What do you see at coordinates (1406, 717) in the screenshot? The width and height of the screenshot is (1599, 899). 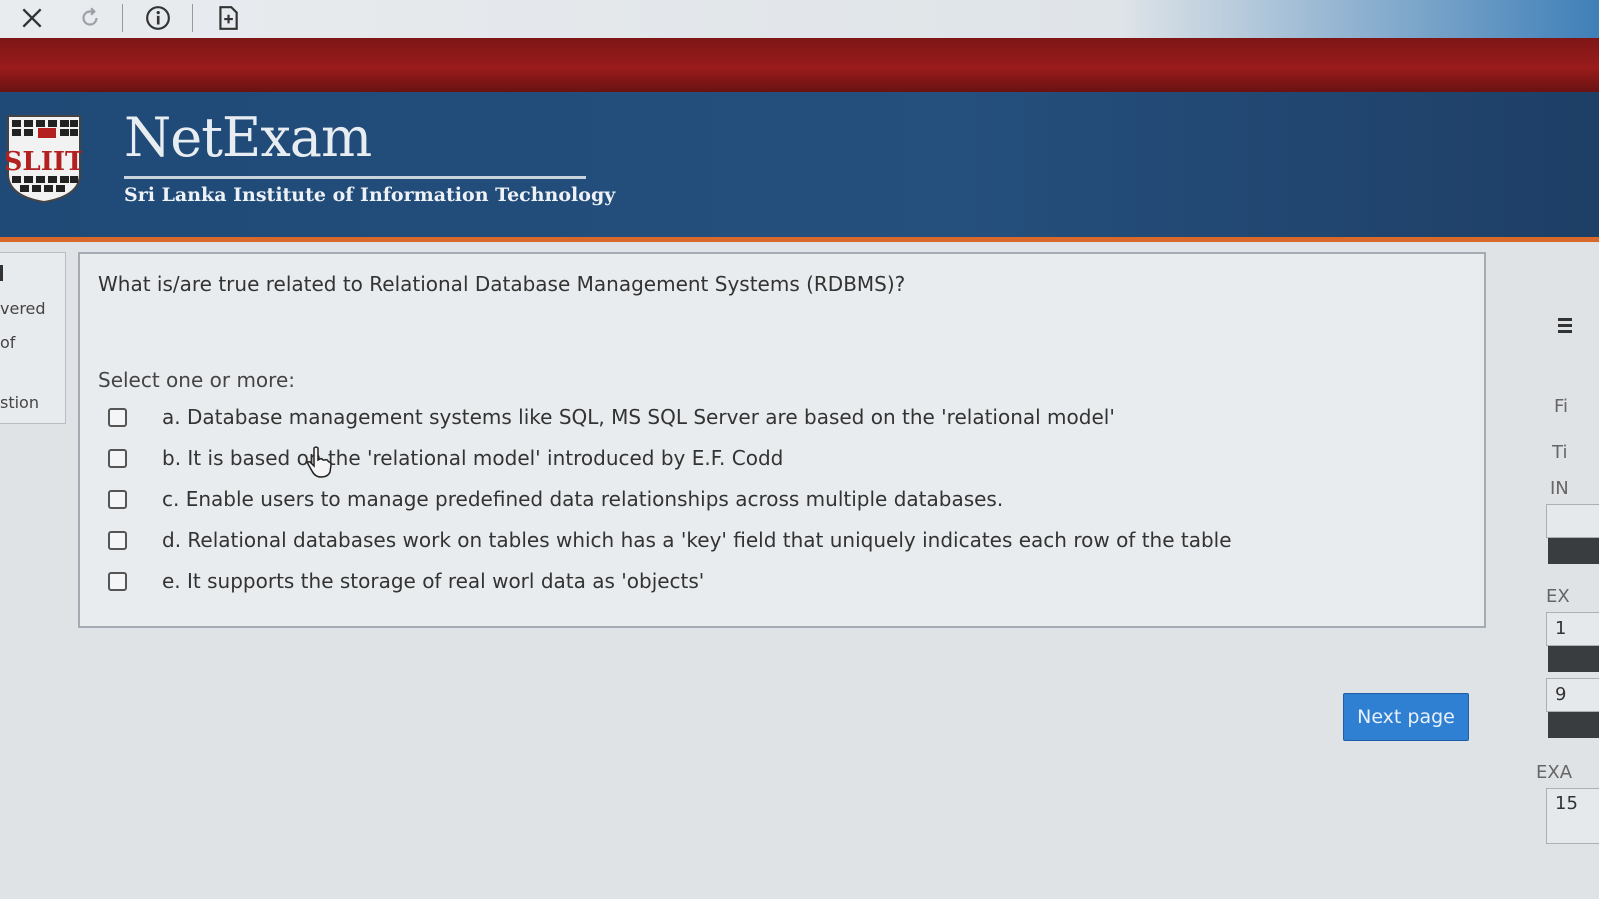 I see `next-page-button: Next page` at bounding box center [1406, 717].